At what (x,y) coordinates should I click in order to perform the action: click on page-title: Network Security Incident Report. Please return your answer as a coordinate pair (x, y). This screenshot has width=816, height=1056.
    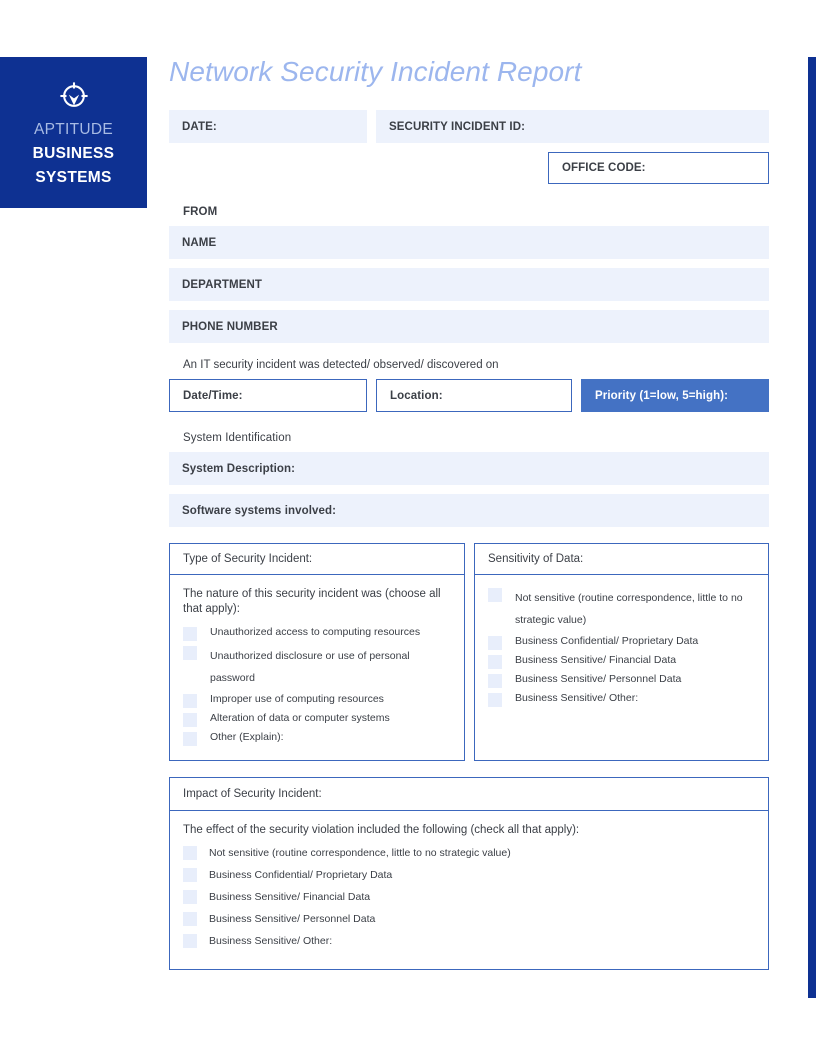
    Looking at the image, I should click on (375, 71).